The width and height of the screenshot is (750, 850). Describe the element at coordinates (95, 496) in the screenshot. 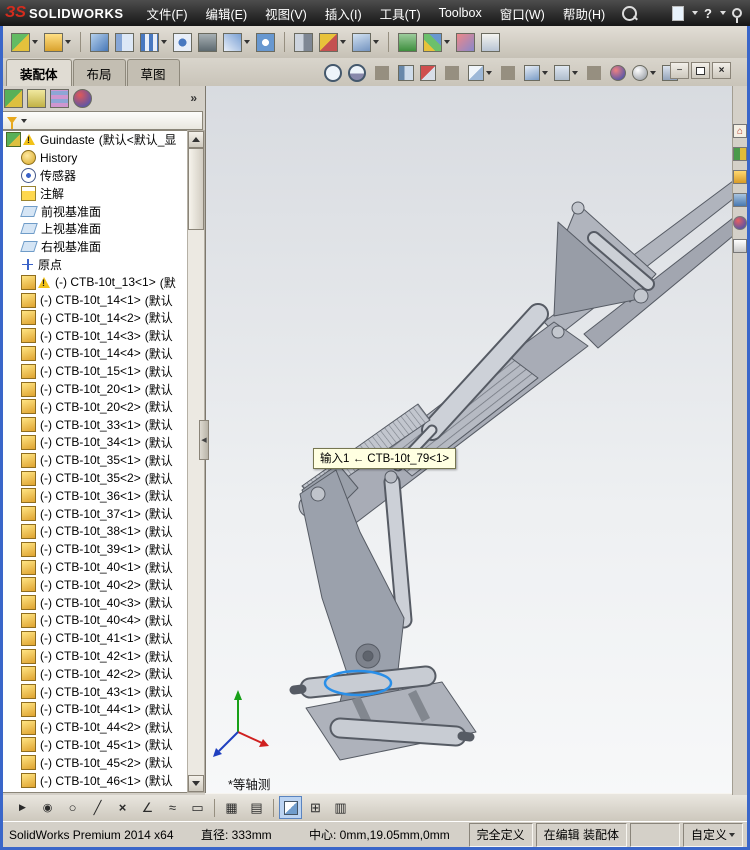

I see `tree-item: (-) CTB-10t_36<1> (默认` at that location.